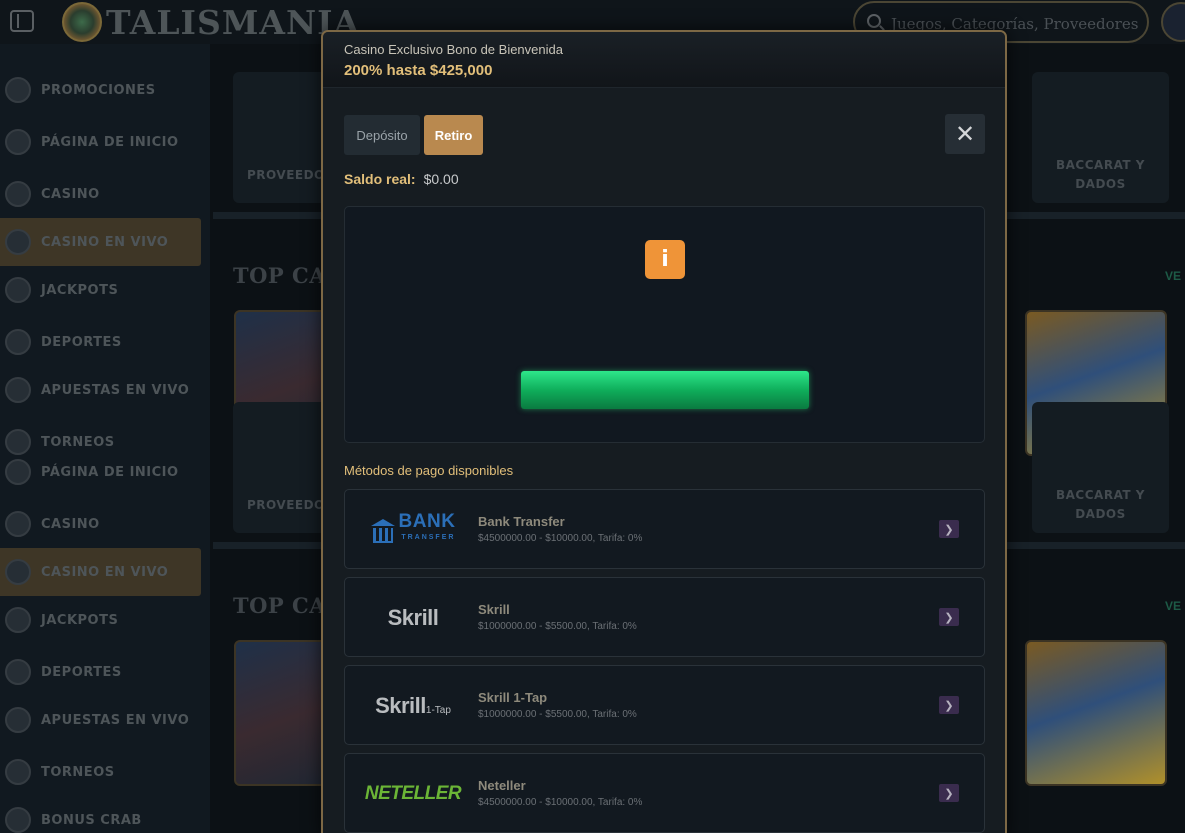 The height and width of the screenshot is (833, 1185). I want to click on method-name: Neteller, so click(502, 785).